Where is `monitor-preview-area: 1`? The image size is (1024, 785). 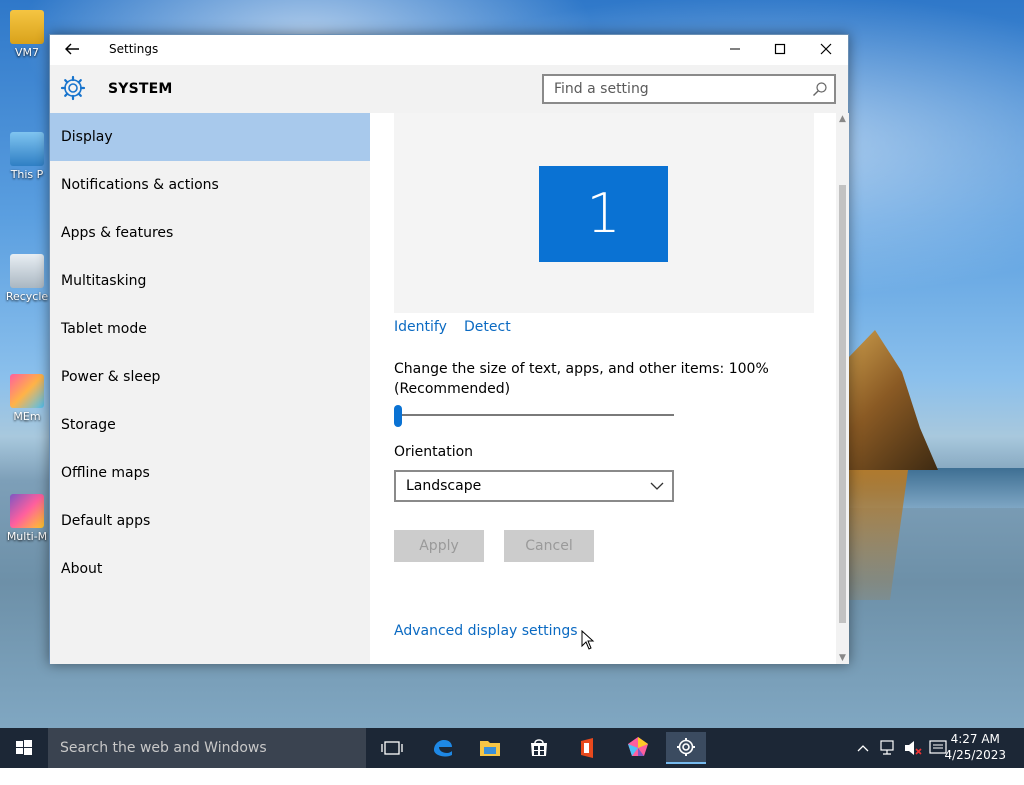 monitor-preview-area: 1 is located at coordinates (604, 213).